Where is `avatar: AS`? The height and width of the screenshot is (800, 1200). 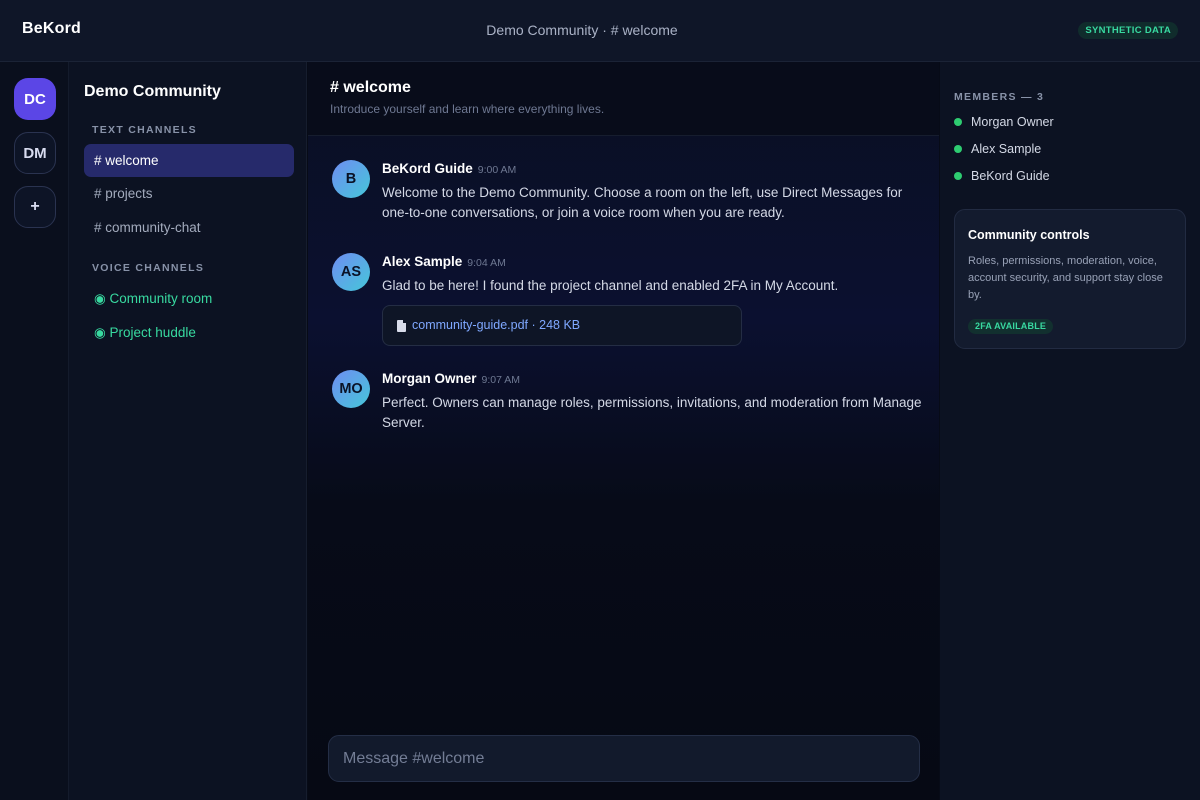 avatar: AS is located at coordinates (351, 272).